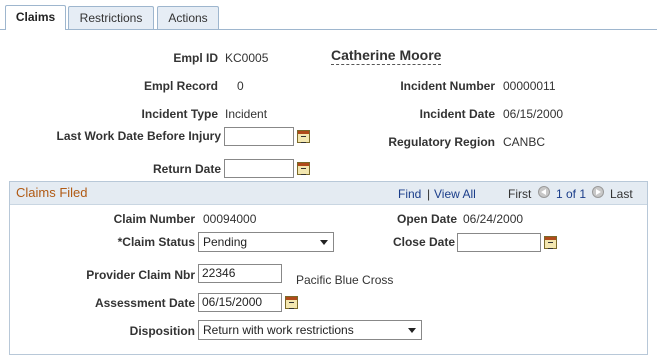  What do you see at coordinates (499, 242) in the screenshot?
I see `close-date-input` at bounding box center [499, 242].